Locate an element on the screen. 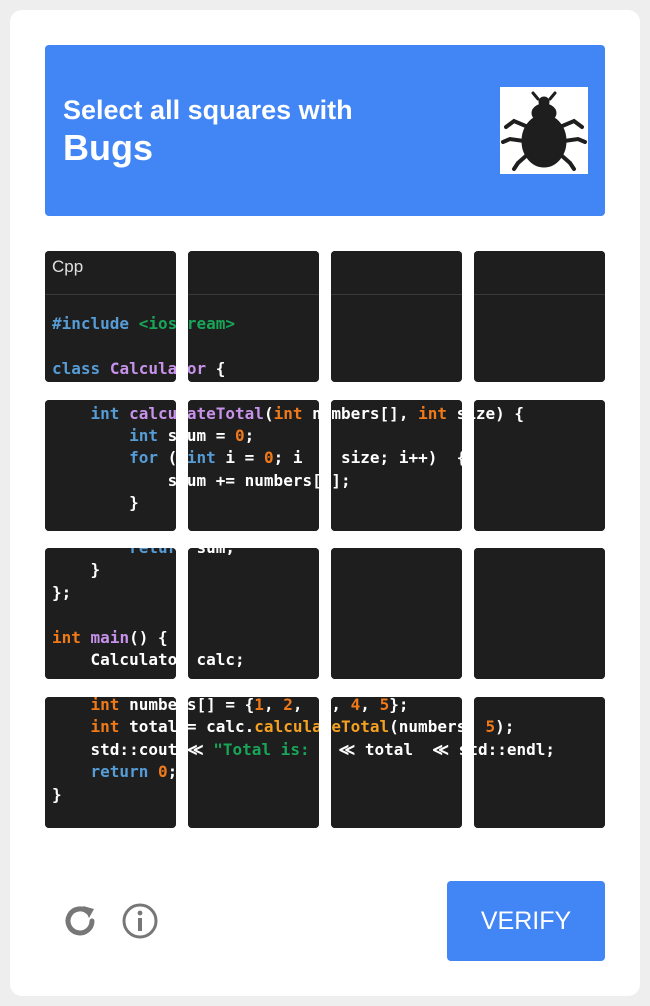 Image resolution: width=650 pixels, height=1006 pixels. captcha-header: Select all squares with Bugs is located at coordinates (325, 130).